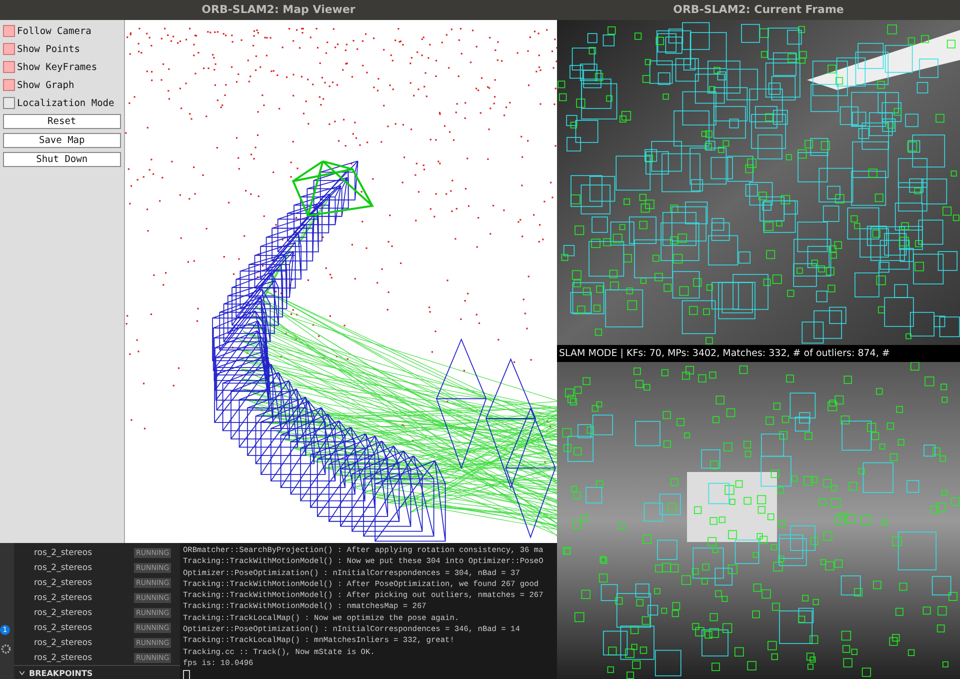  Describe the element at coordinates (758, 10) in the screenshot. I see `window-title: ORB-SLAM2: Current Frame` at that location.